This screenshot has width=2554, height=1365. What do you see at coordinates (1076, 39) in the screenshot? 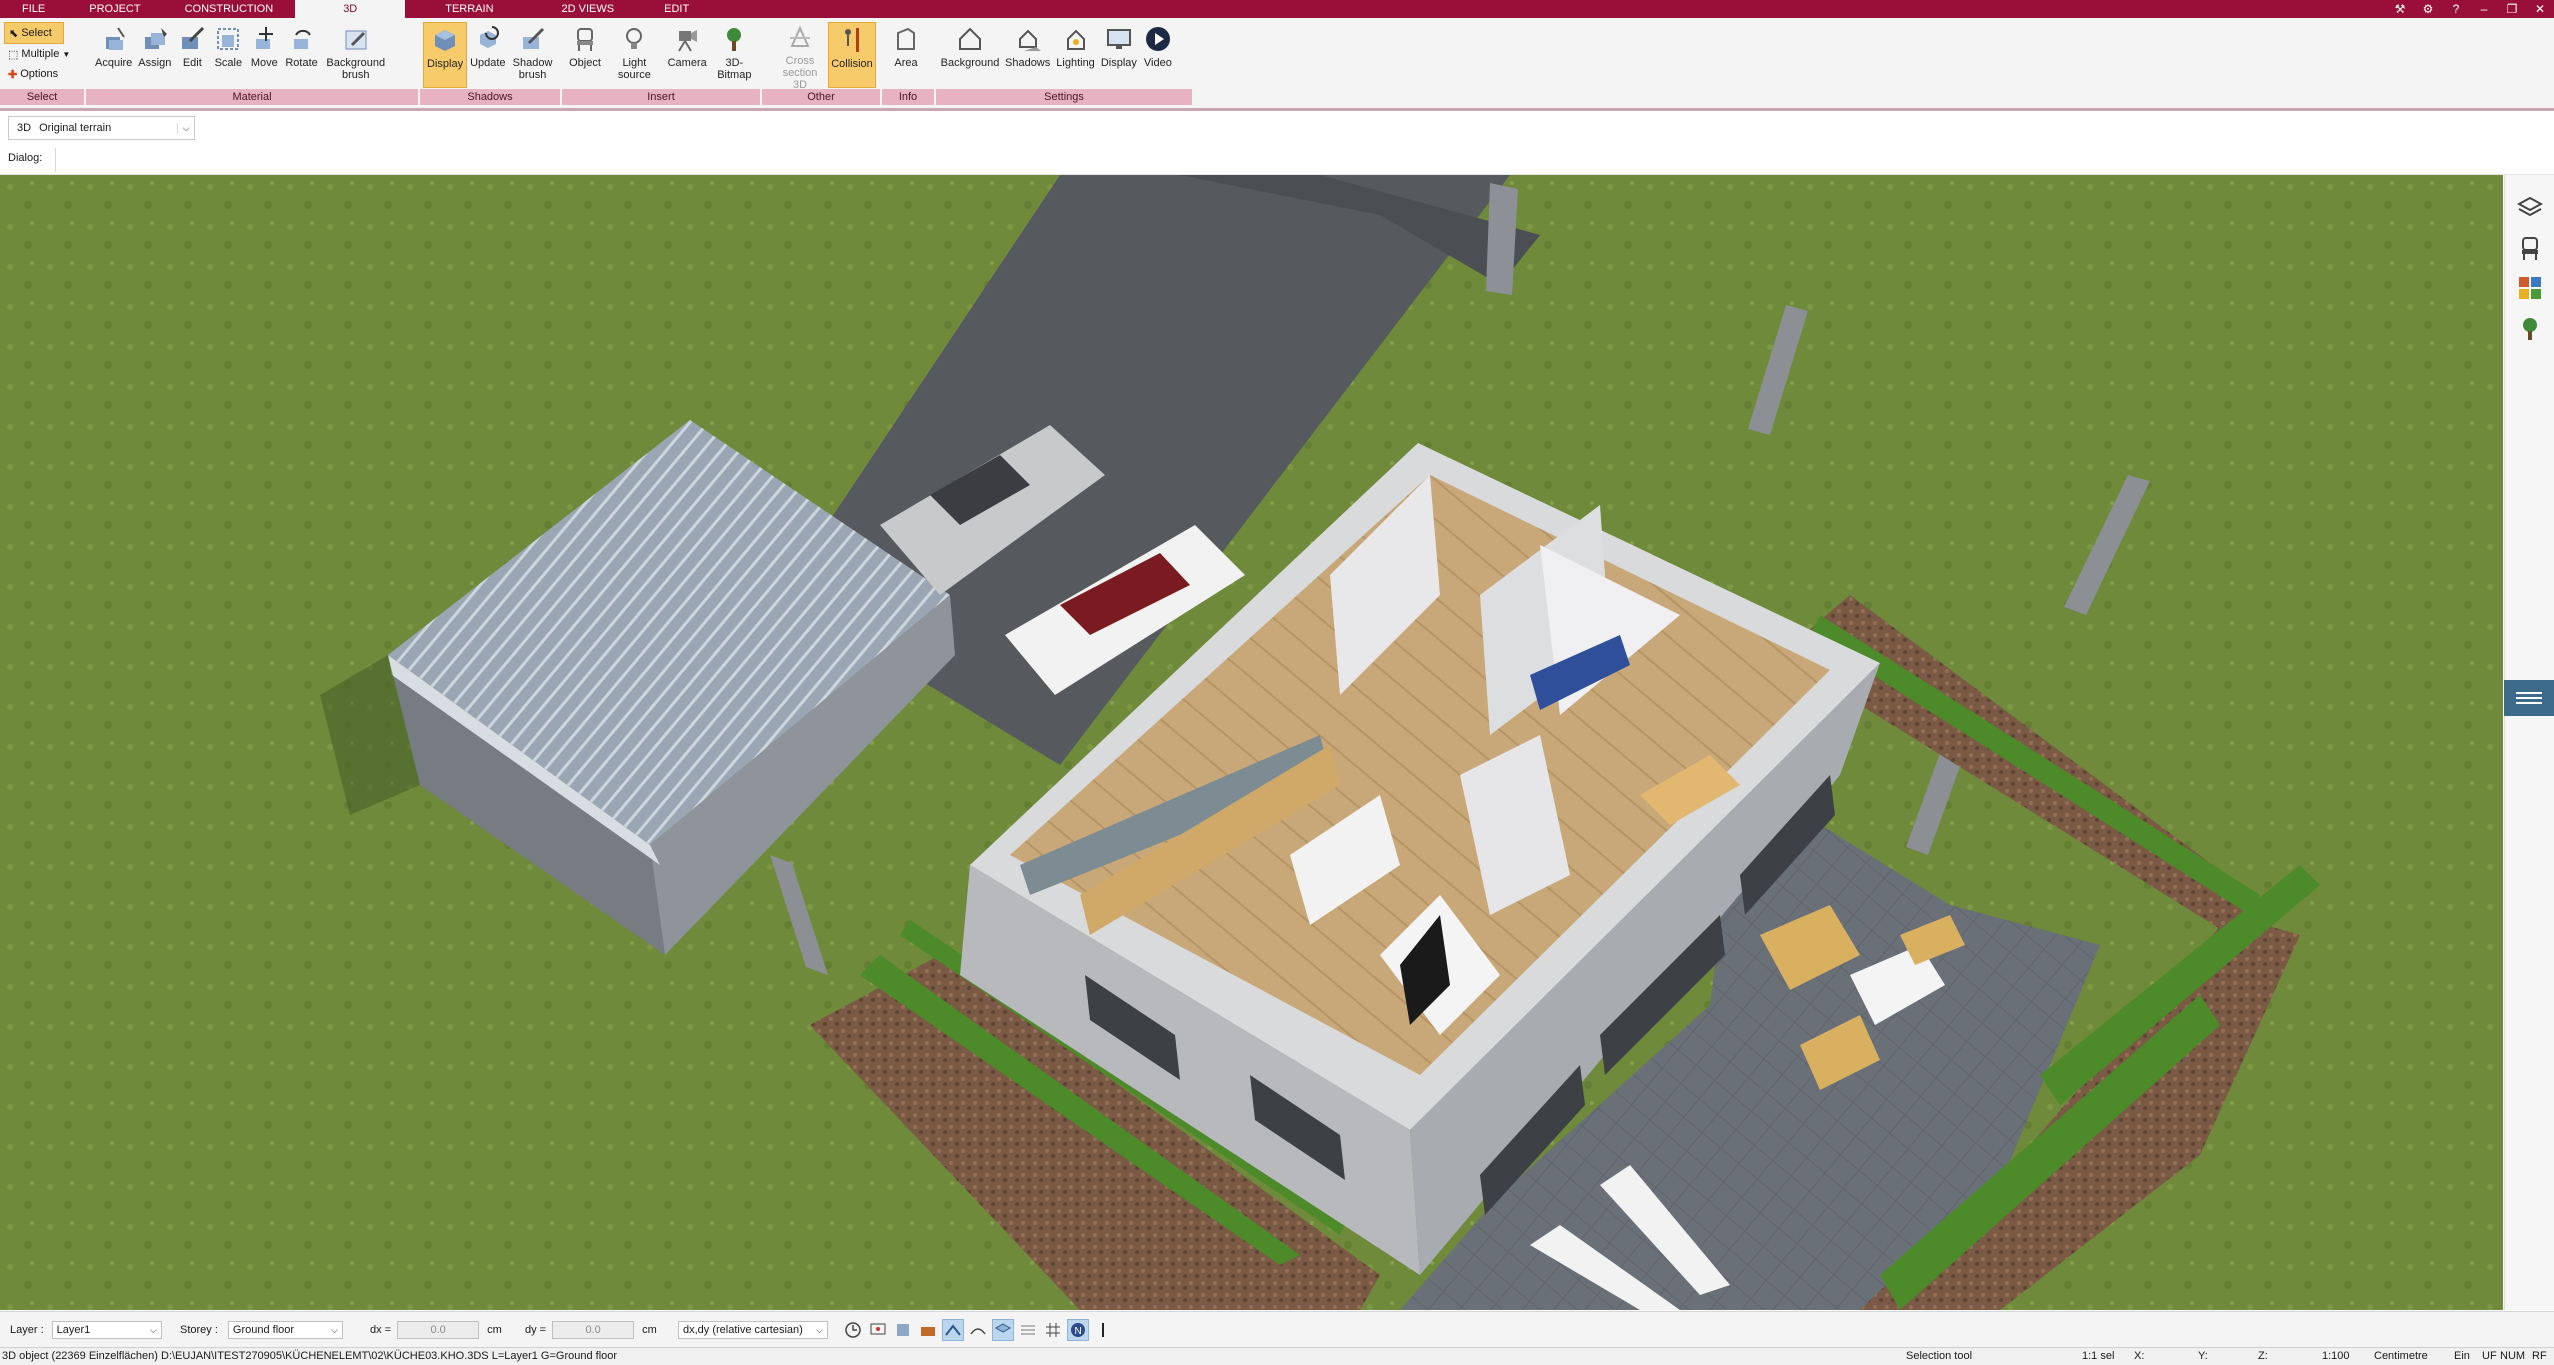
I see `house-light-icon` at bounding box center [1076, 39].